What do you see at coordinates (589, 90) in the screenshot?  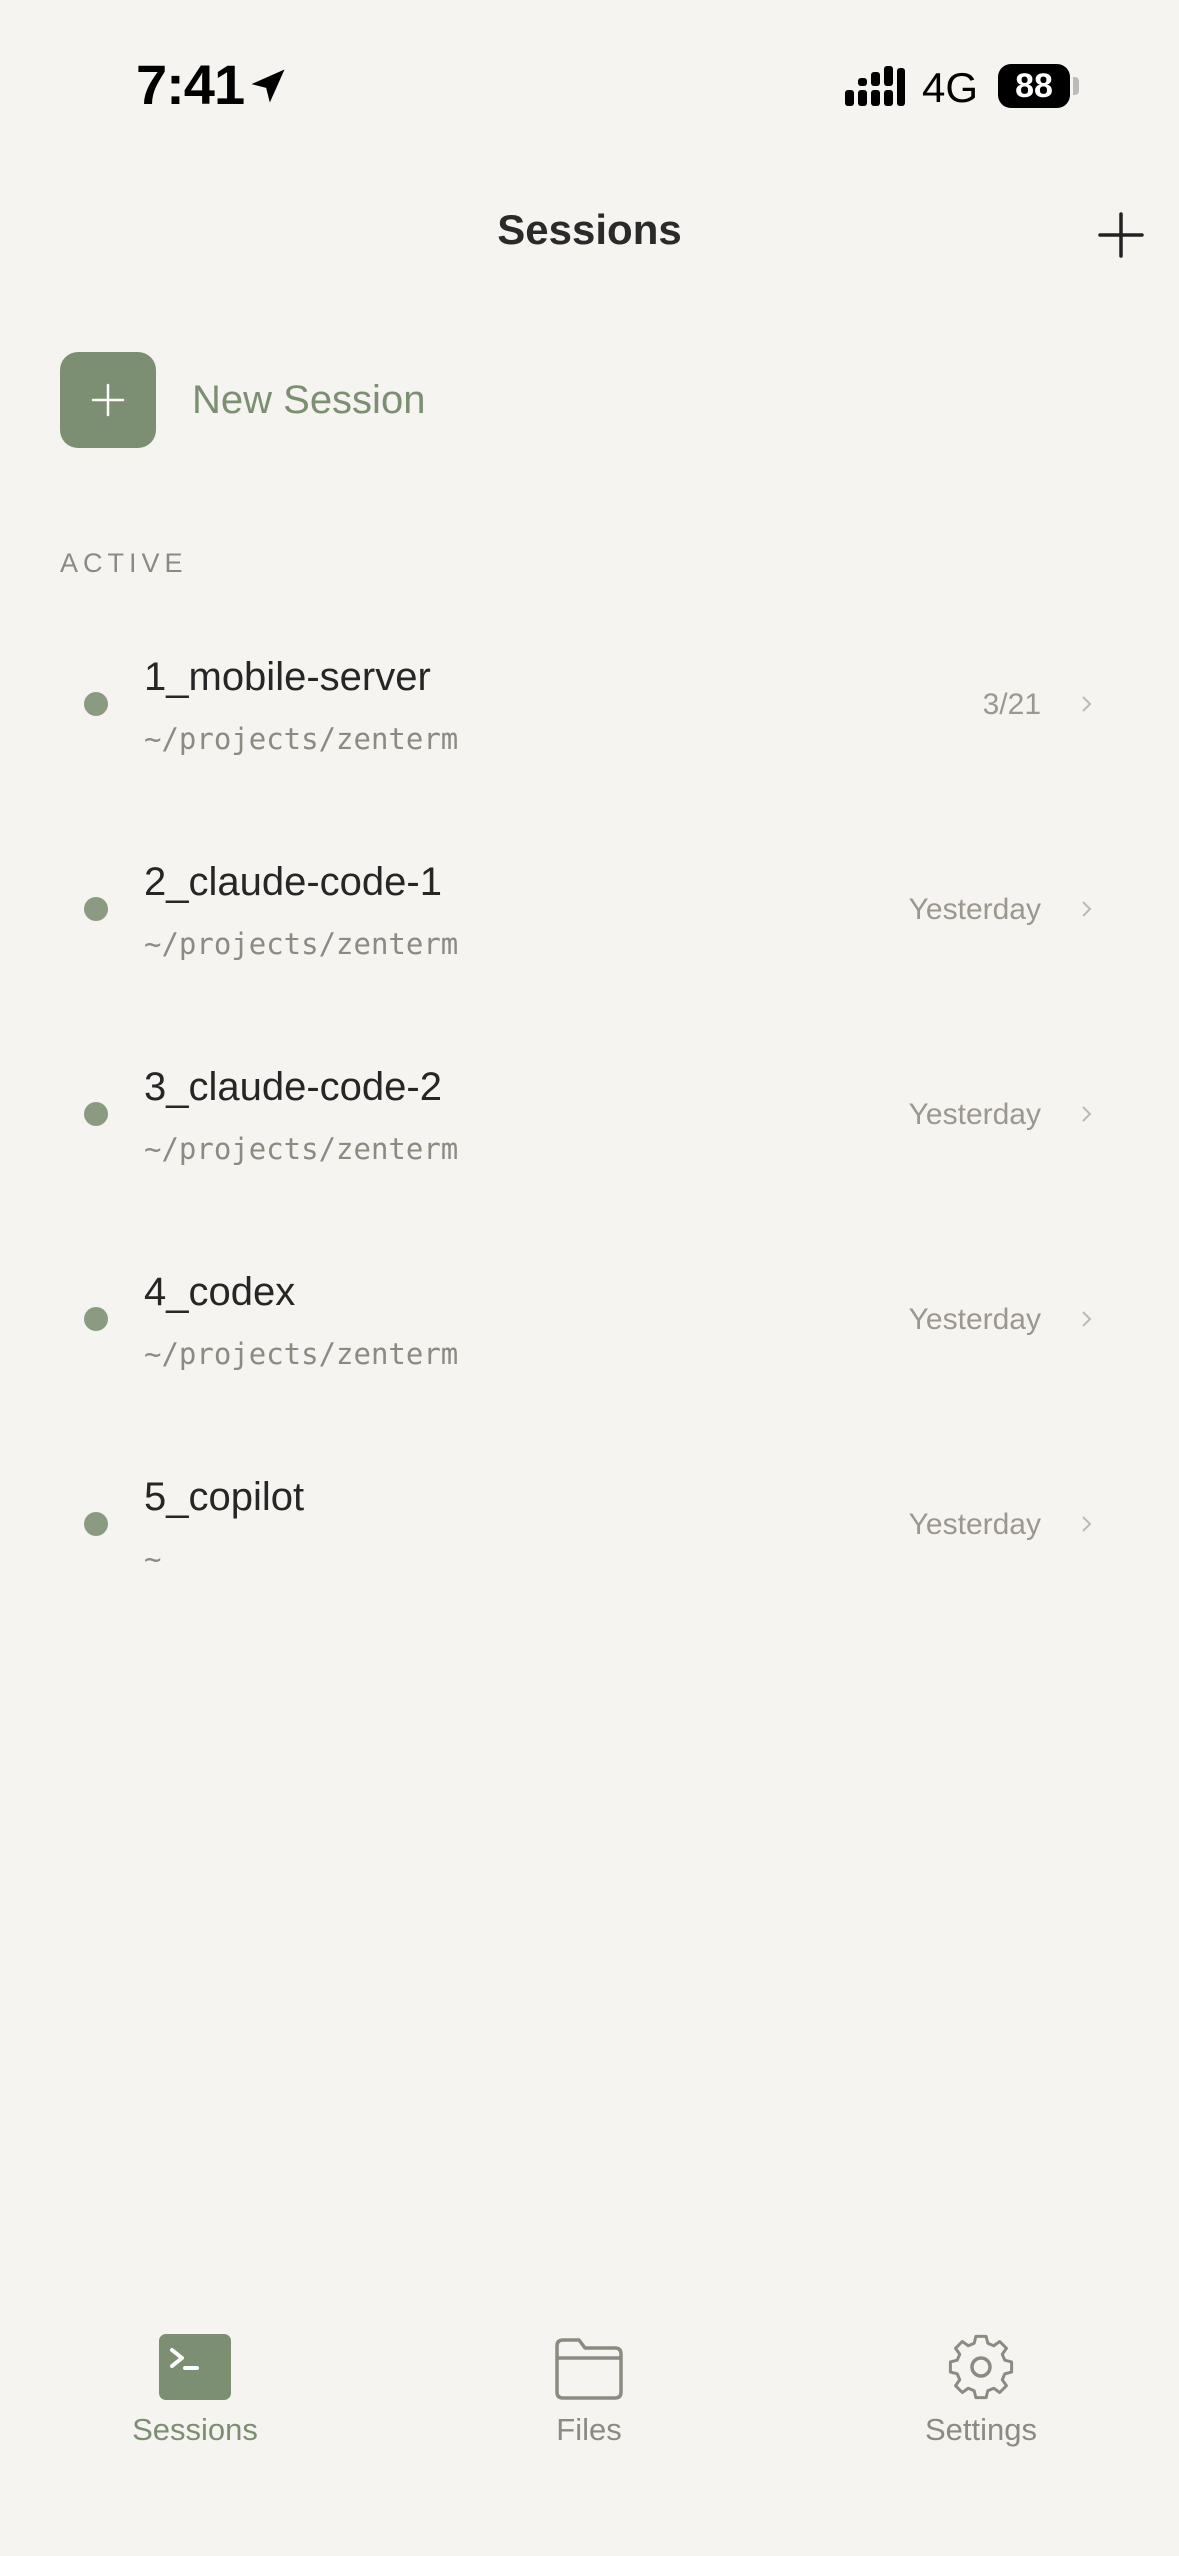 I see `status-bar: 7:41 4G 88` at bounding box center [589, 90].